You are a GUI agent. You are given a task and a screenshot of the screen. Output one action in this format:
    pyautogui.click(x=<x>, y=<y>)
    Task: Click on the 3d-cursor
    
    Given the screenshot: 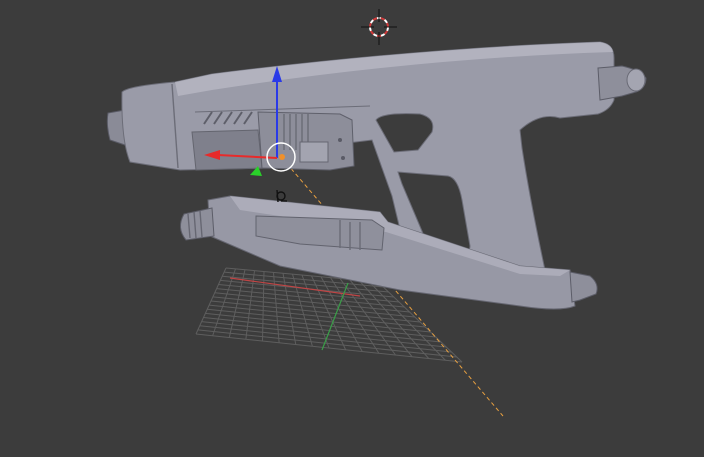 What is the action you would take?
    pyautogui.click(x=379, y=27)
    